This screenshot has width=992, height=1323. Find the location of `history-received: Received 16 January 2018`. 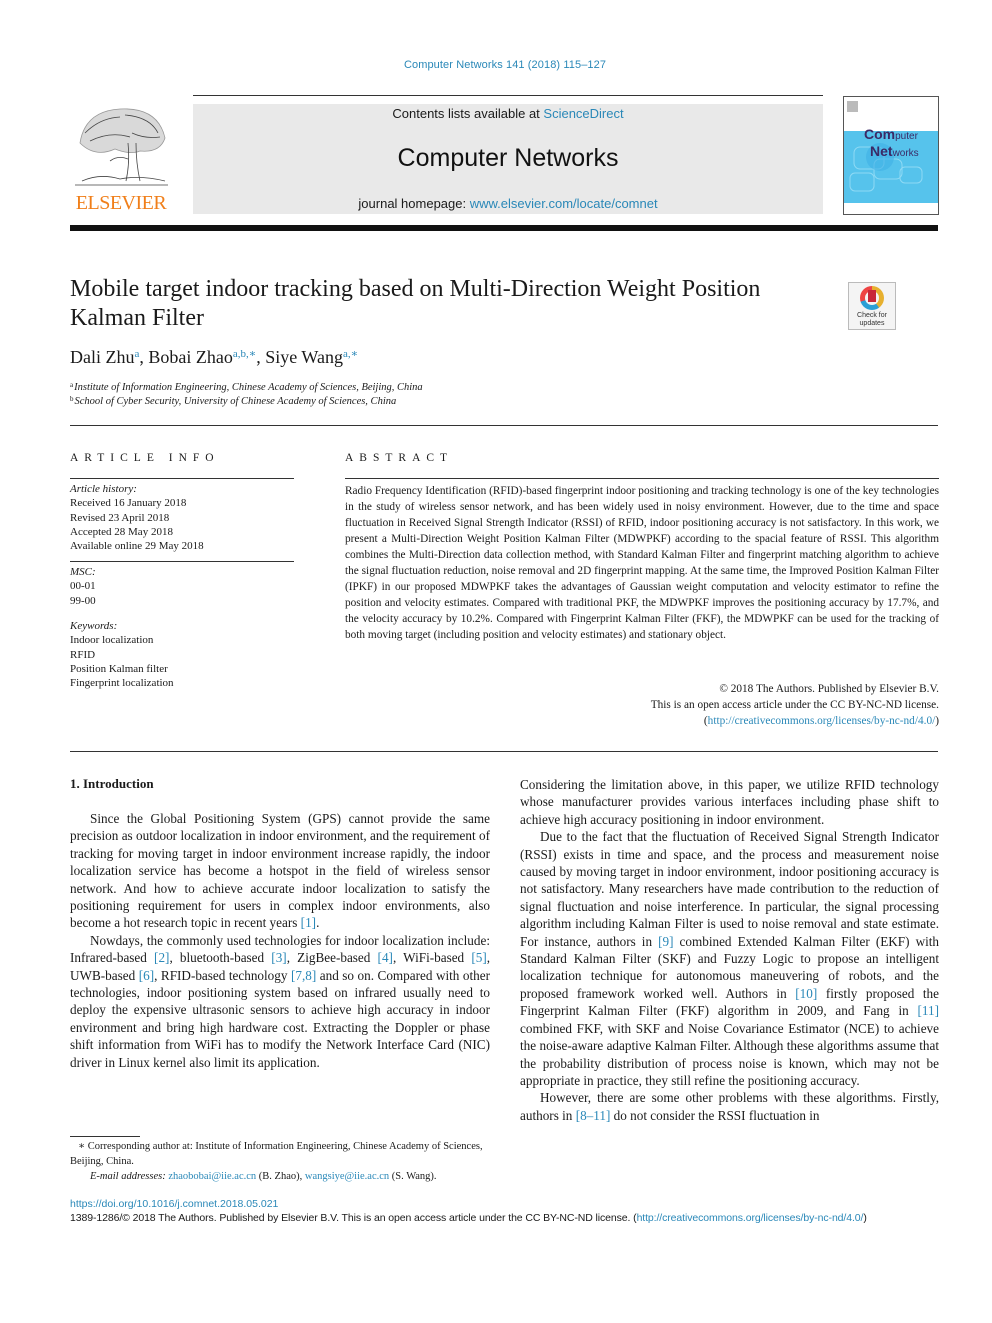

history-received: Received 16 January 2018 is located at coordinates (128, 503).